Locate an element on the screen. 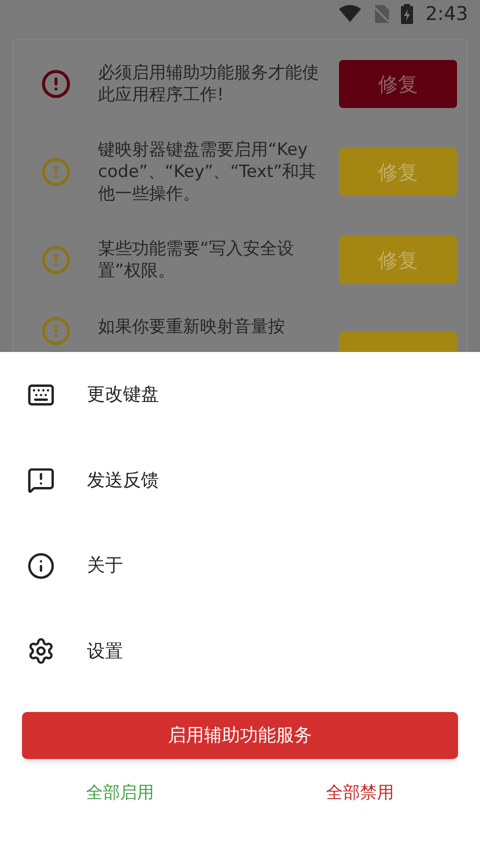  menu-item: 关于 is located at coordinates (240, 565).